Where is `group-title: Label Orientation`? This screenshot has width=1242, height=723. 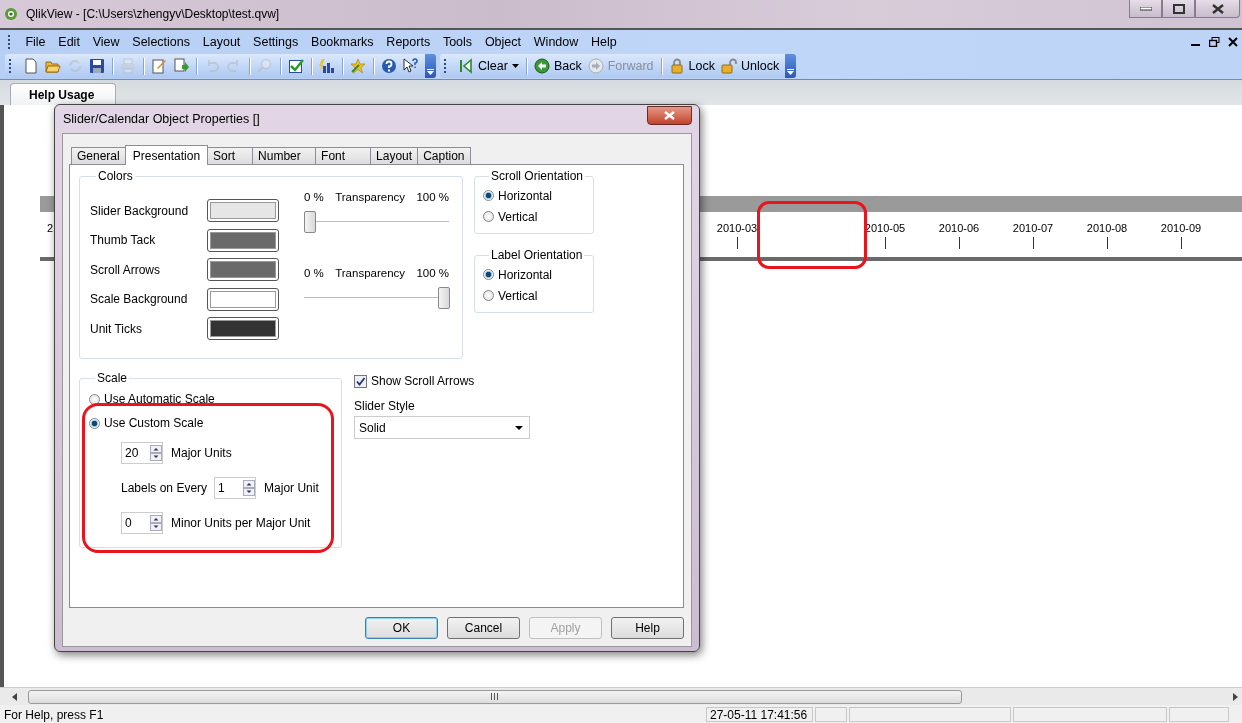
group-title: Label Orientation is located at coordinates (537, 255).